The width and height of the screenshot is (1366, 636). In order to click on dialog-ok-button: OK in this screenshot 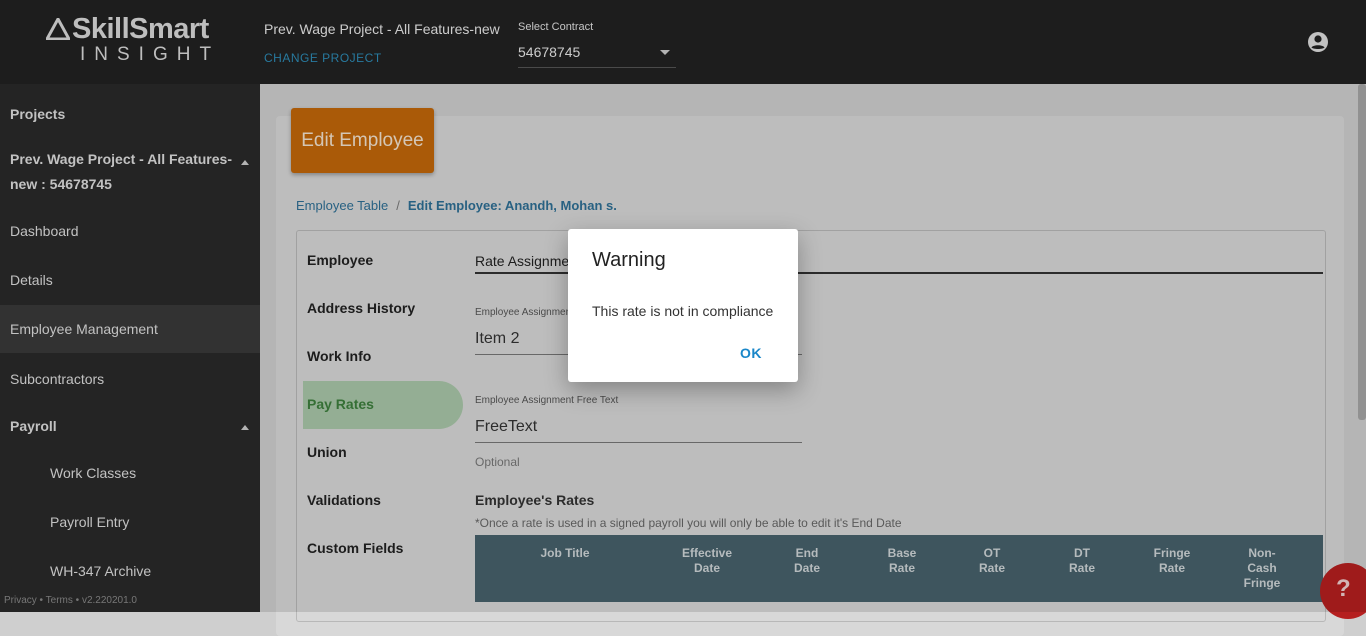, I will do `click(751, 353)`.